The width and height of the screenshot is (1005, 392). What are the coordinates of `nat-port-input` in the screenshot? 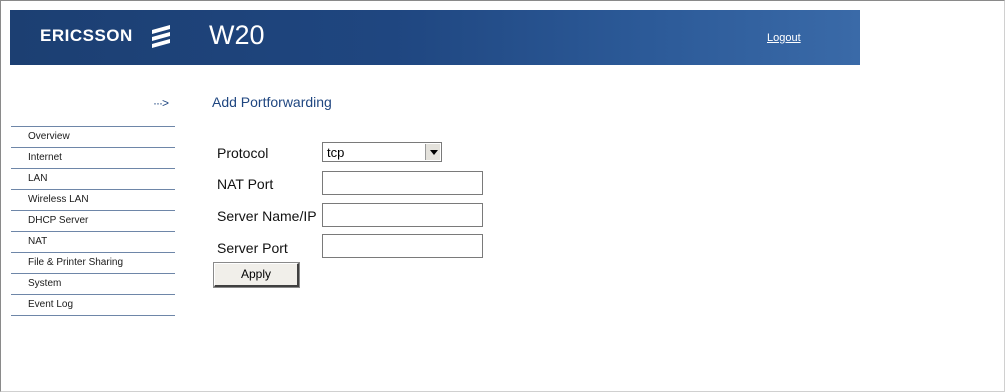 It's located at (402, 183).